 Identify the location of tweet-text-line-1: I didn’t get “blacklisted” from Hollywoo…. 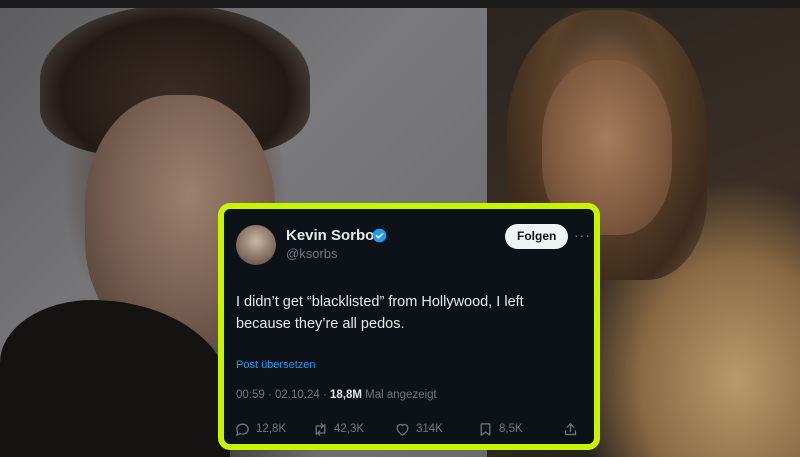
(380, 302).